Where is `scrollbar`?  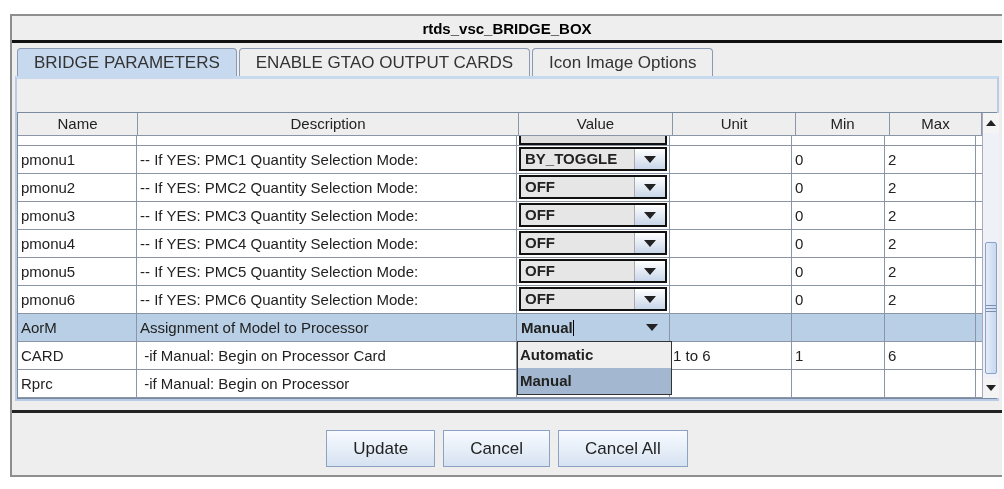
scrollbar is located at coordinates (990, 255).